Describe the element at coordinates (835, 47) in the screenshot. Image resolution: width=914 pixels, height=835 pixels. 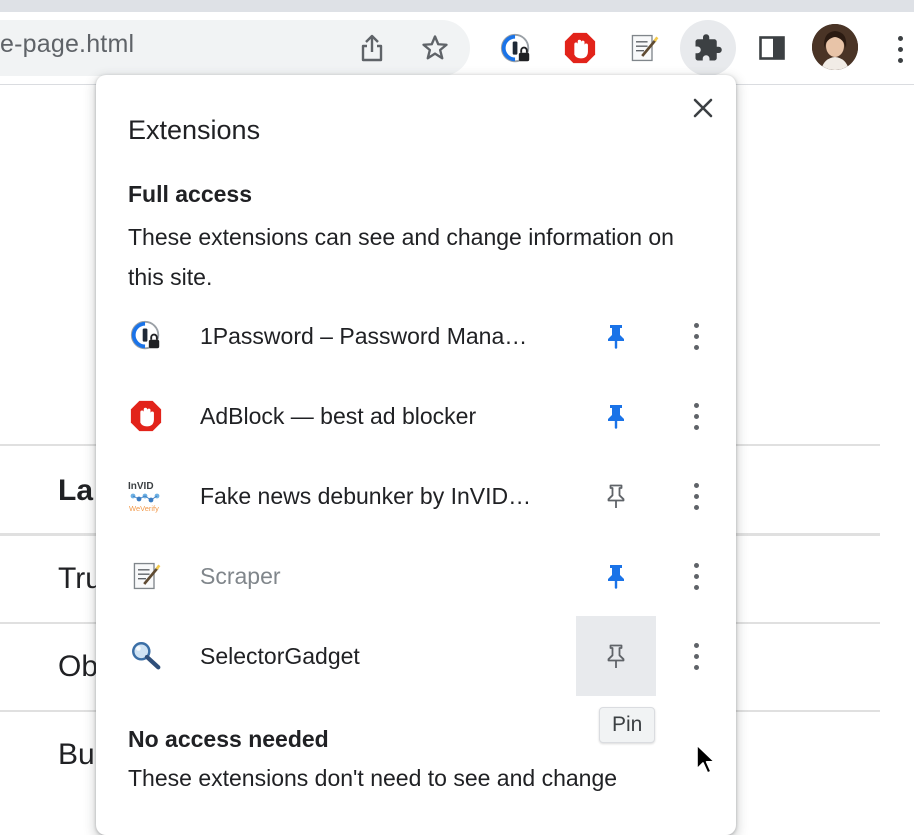
I see `avatar` at that location.